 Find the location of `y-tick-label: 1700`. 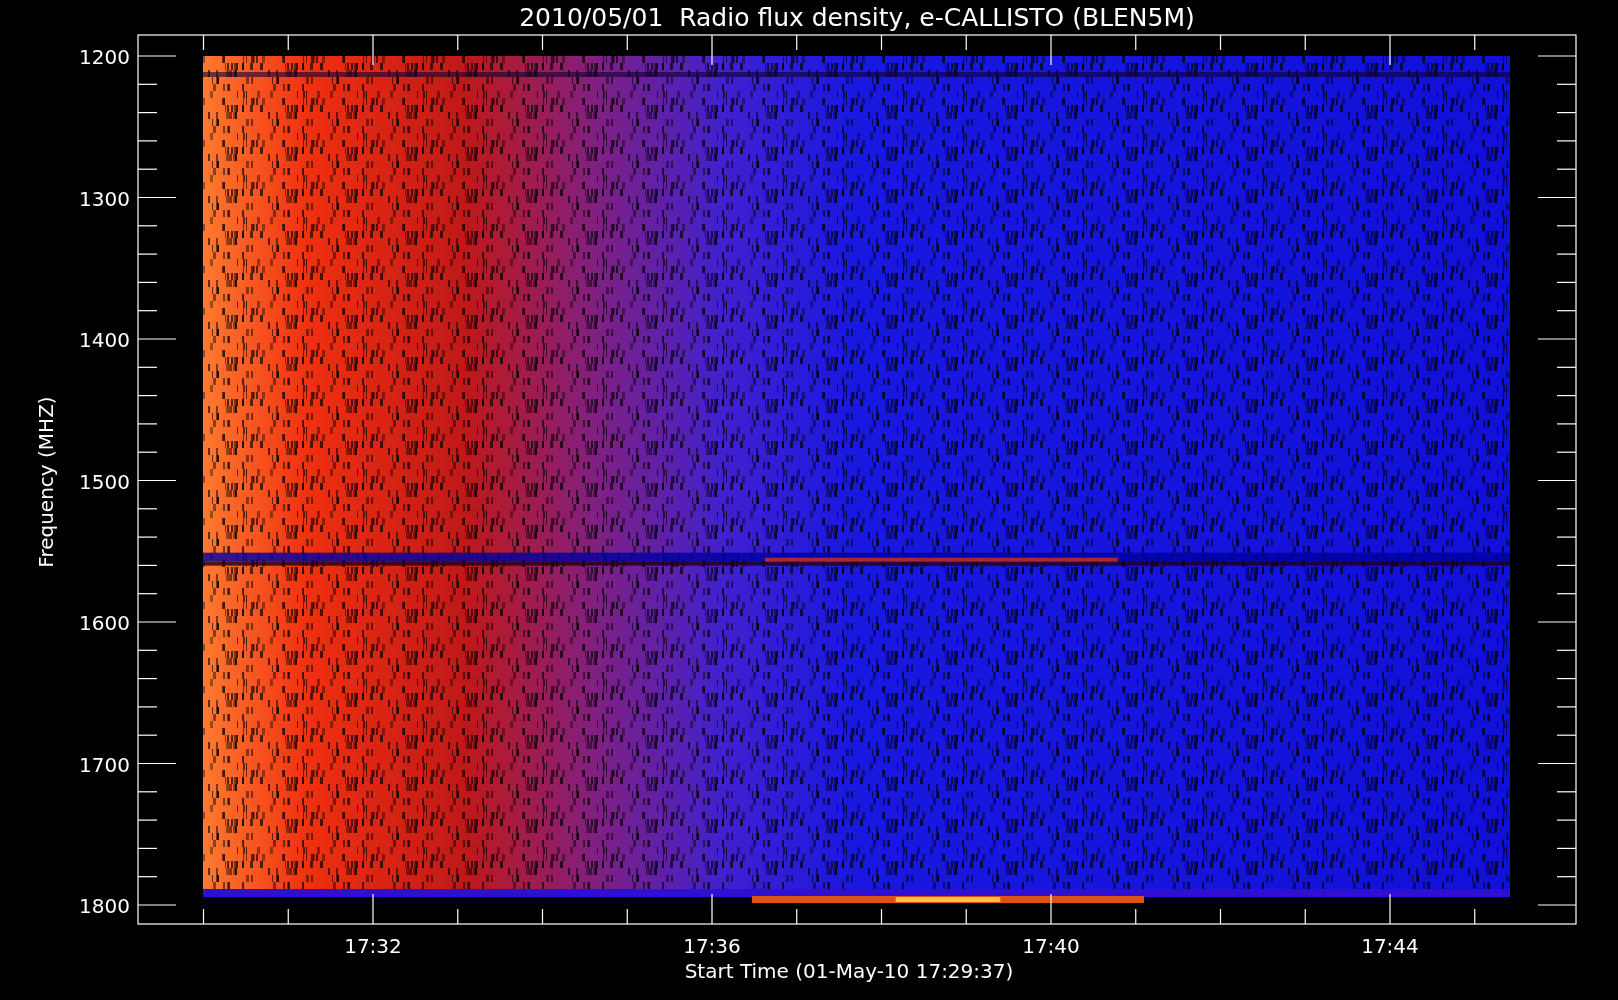

y-tick-label: 1700 is located at coordinates (104, 764).